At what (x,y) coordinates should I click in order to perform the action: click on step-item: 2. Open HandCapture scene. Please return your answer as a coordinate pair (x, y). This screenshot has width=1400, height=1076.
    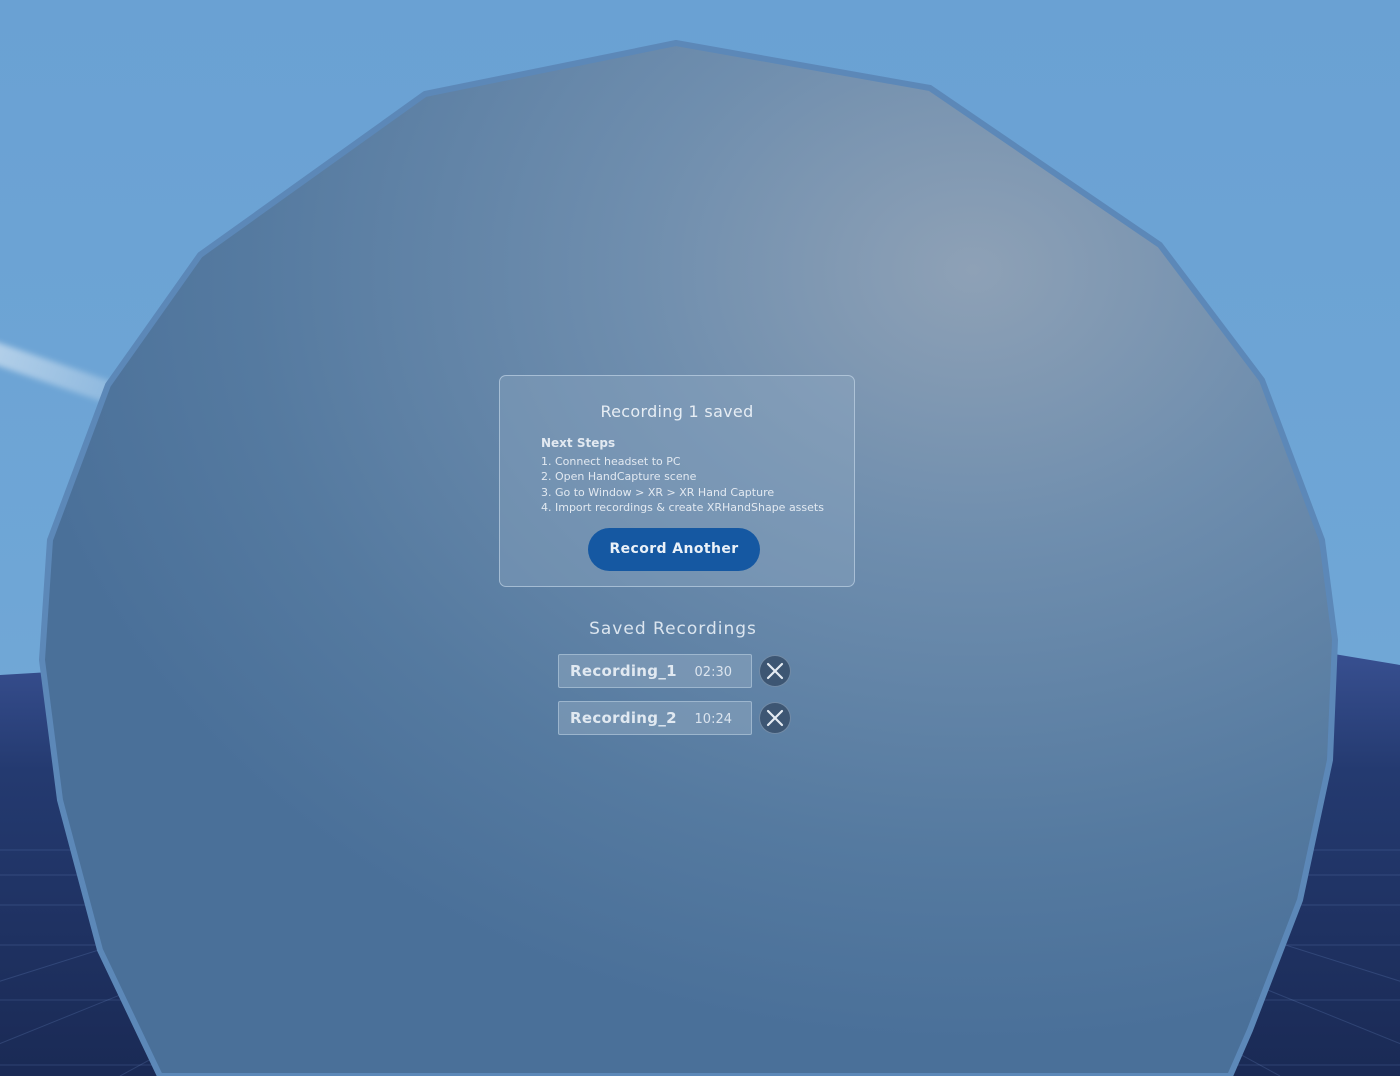
    Looking at the image, I should click on (619, 476).